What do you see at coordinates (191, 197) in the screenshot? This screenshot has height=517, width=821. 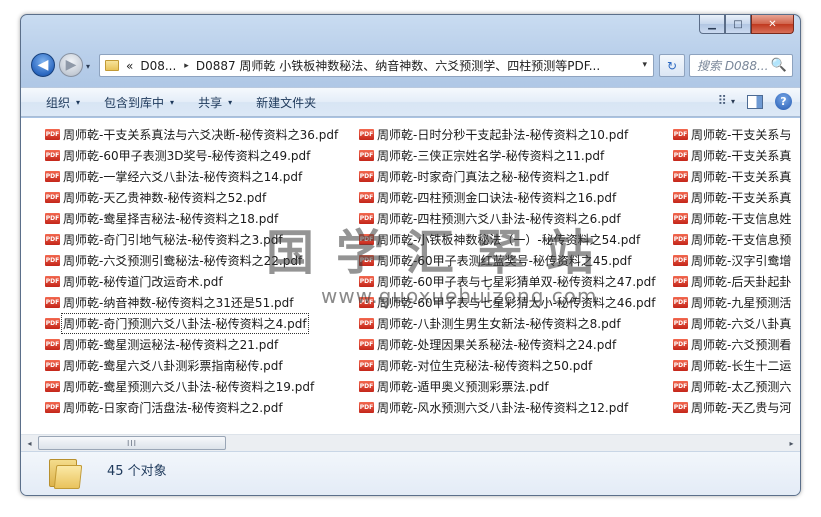 I see `file-item: PDF 周师乾-天乙贵神数-秘传资料之52.pdf` at bounding box center [191, 197].